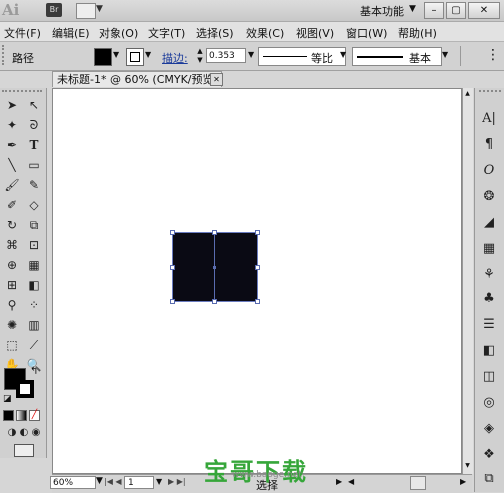 The height and width of the screenshot is (493, 504). Describe the element at coordinates (489, 351) in the screenshot. I see `gradient-panel-icon: ◧` at that location.